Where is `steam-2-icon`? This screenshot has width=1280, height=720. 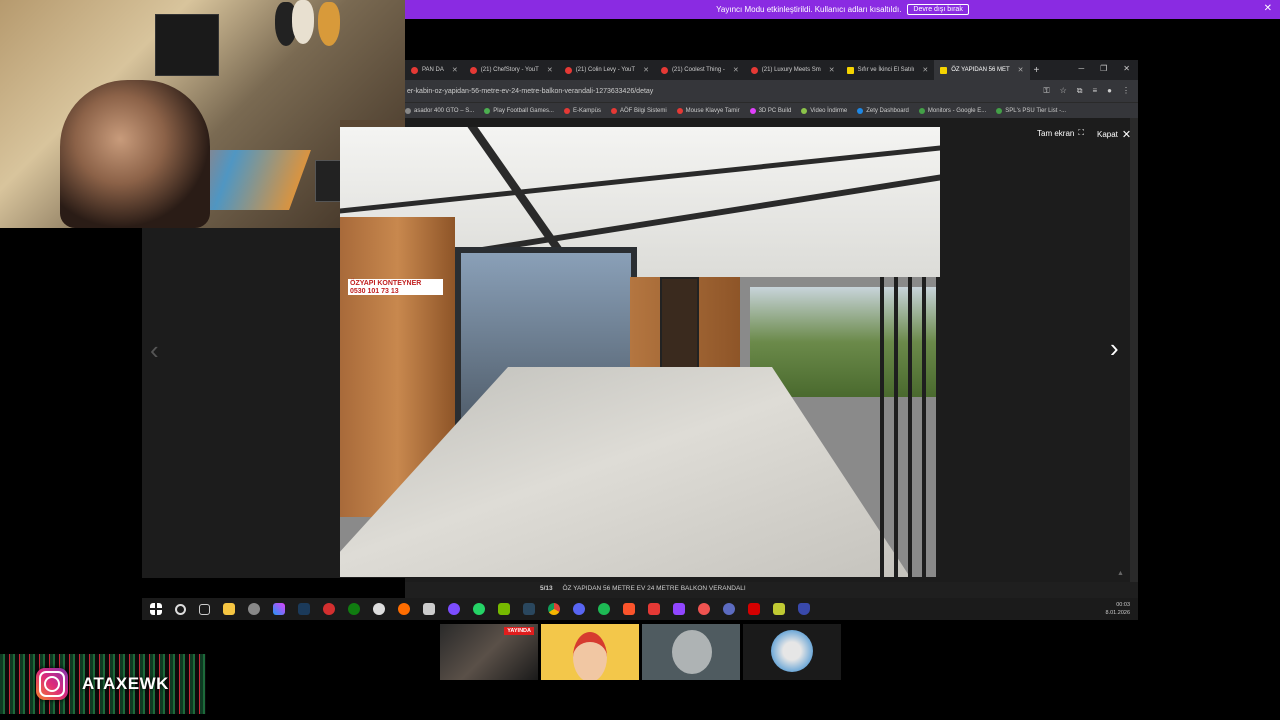 steam-2-icon is located at coordinates (529, 609).